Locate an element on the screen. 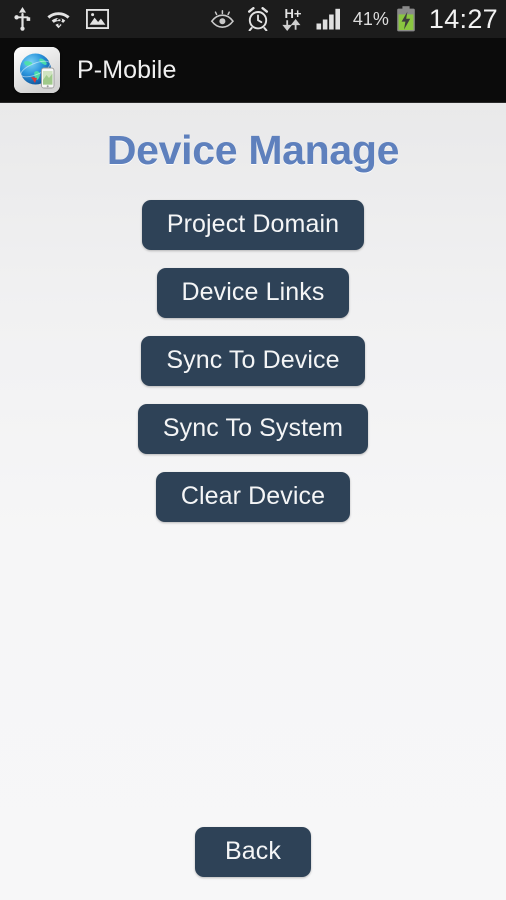 The image size is (506, 900). status-bar-clock: 14:27 is located at coordinates (463, 18).